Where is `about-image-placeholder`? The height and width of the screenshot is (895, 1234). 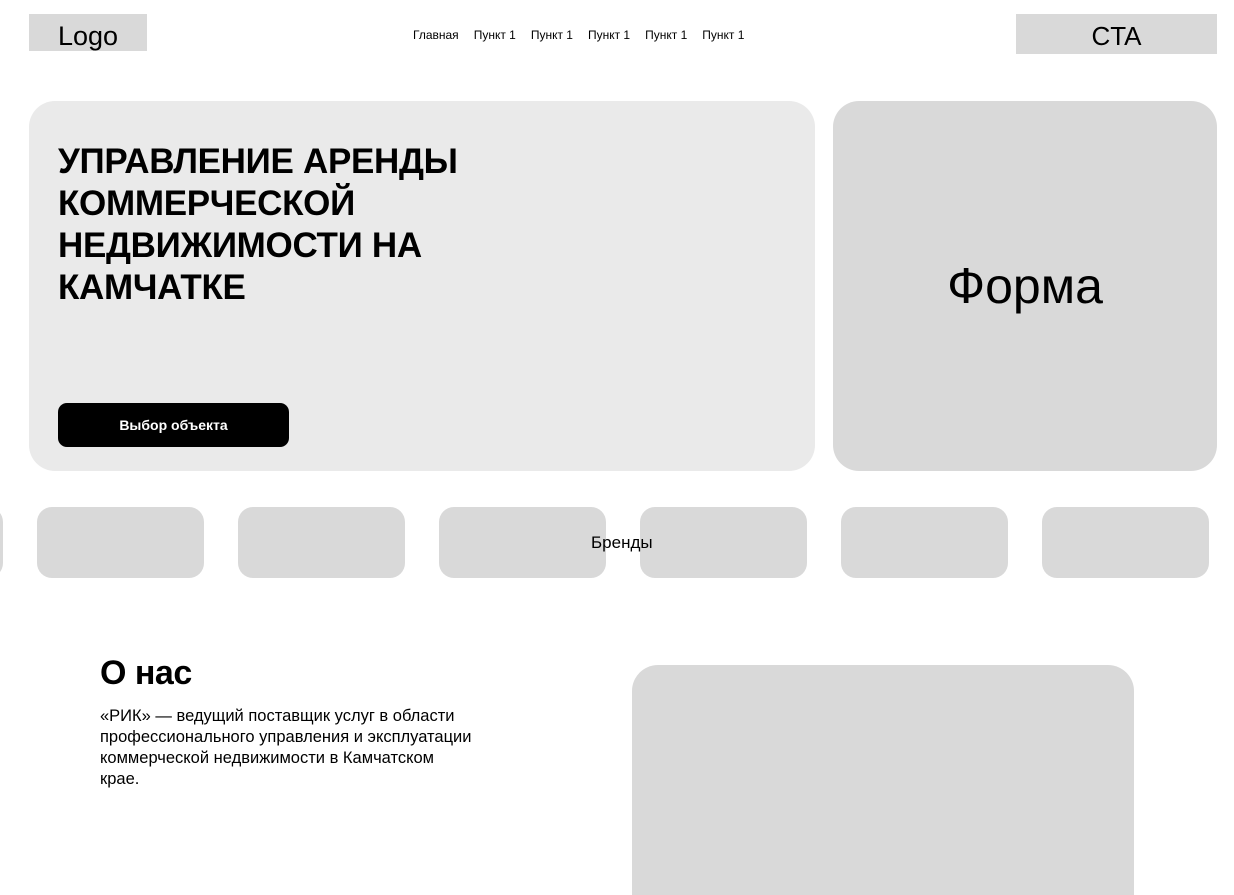
about-image-placeholder is located at coordinates (883, 780).